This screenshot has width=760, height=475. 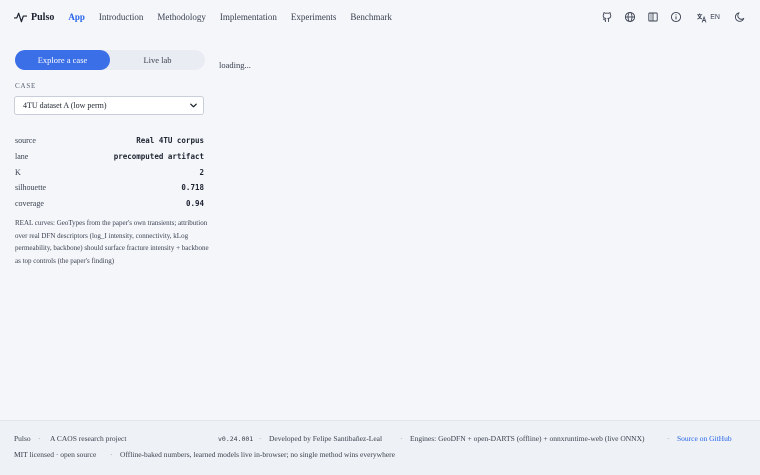 I want to click on stat-value: 2, so click(x=201, y=172).